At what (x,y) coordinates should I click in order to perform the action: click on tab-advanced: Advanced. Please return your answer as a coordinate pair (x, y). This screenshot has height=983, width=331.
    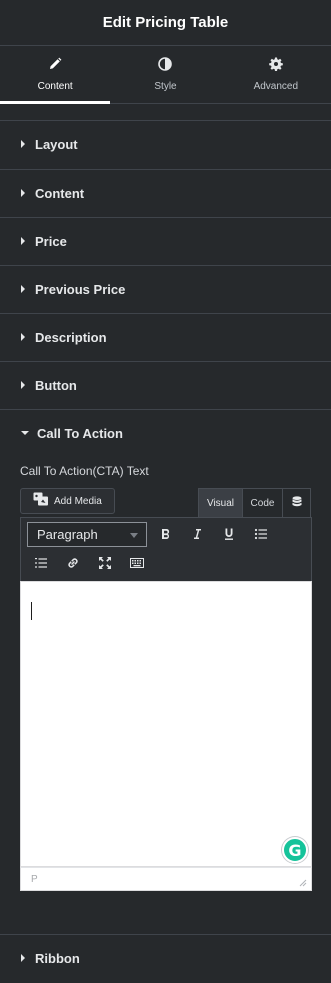
    Looking at the image, I should click on (276, 74).